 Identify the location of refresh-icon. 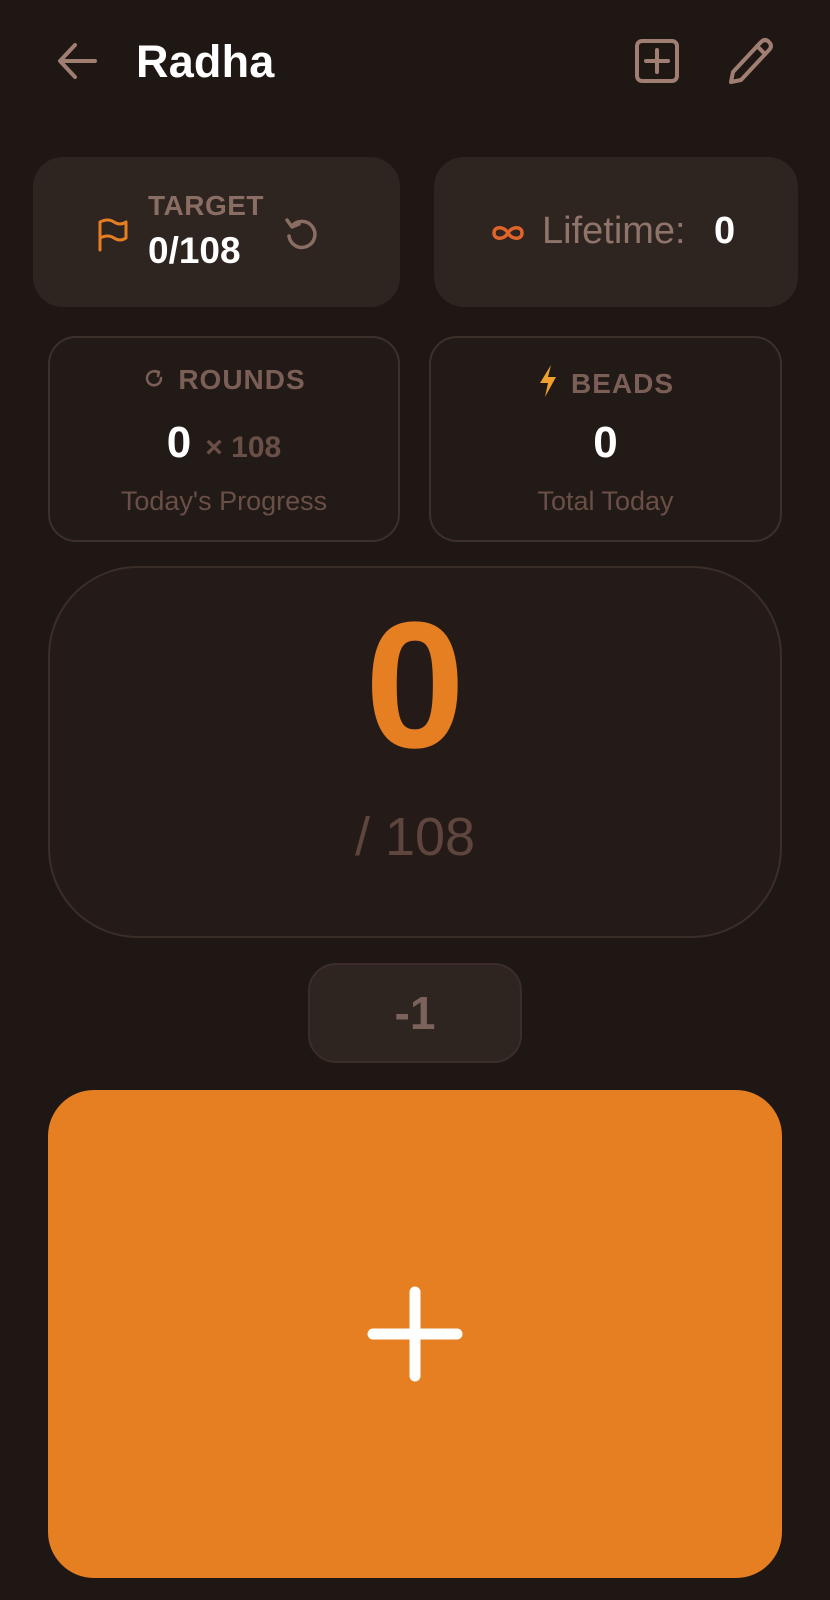
(154, 380).